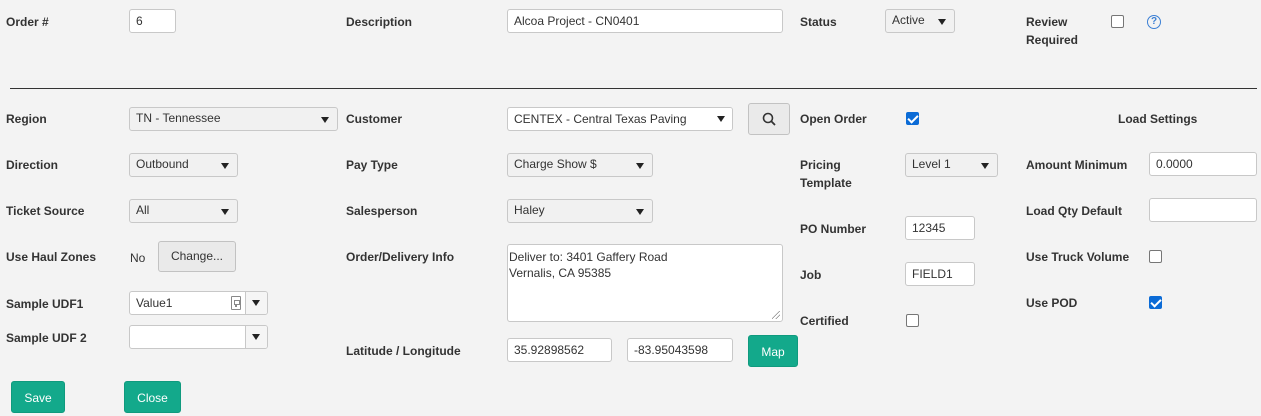  Describe the element at coordinates (198, 303) in the screenshot. I see `sample-udf1-combo: Value1` at that location.